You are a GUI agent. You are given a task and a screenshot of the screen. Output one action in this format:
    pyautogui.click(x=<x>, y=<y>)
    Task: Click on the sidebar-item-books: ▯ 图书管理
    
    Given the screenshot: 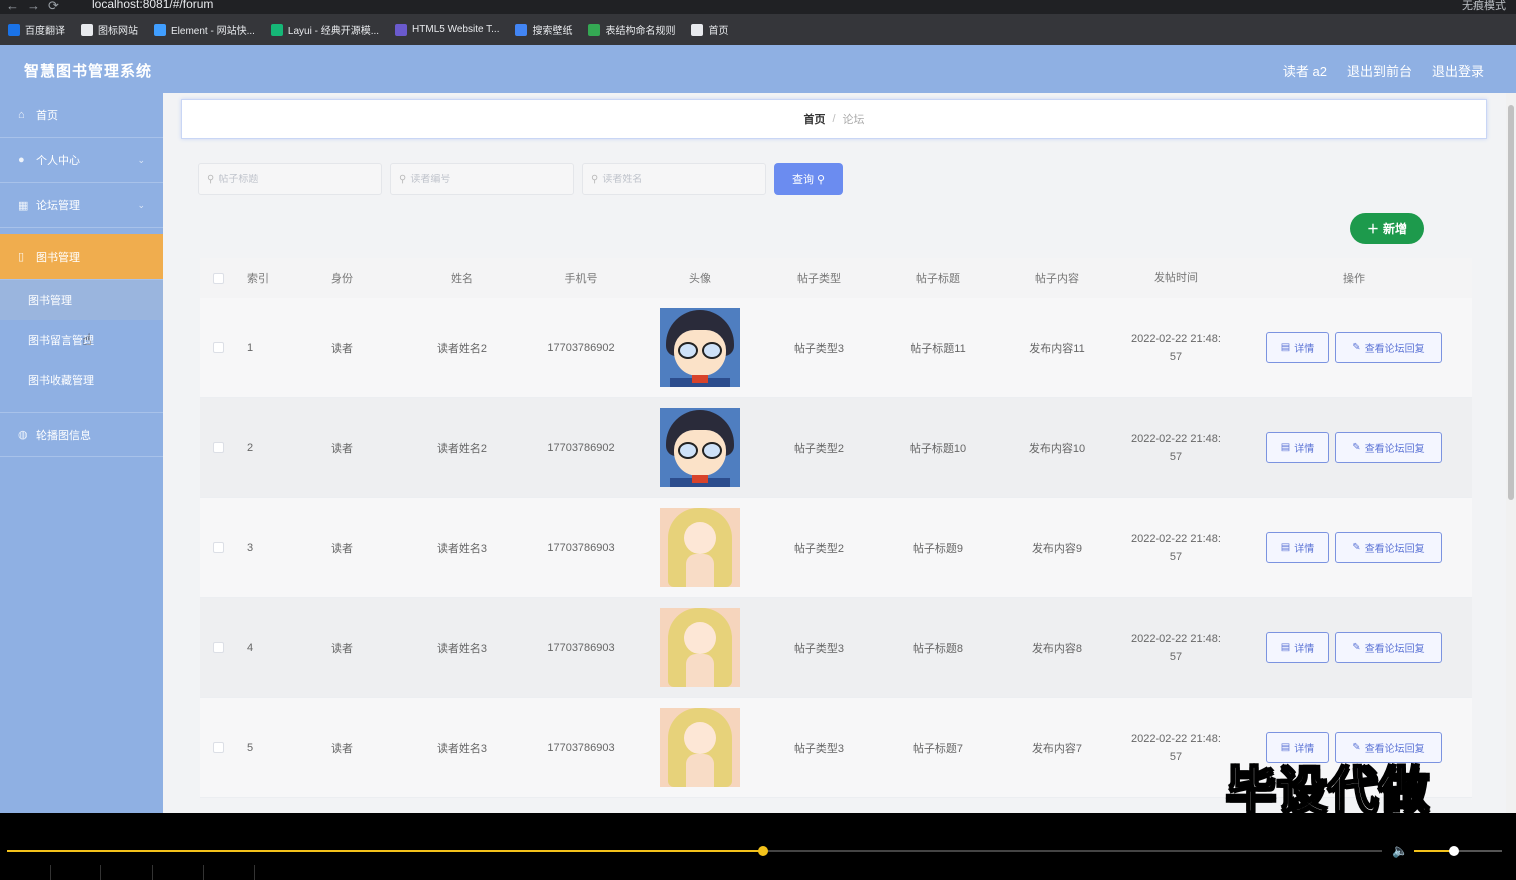 What is the action you would take?
    pyautogui.click(x=81, y=257)
    